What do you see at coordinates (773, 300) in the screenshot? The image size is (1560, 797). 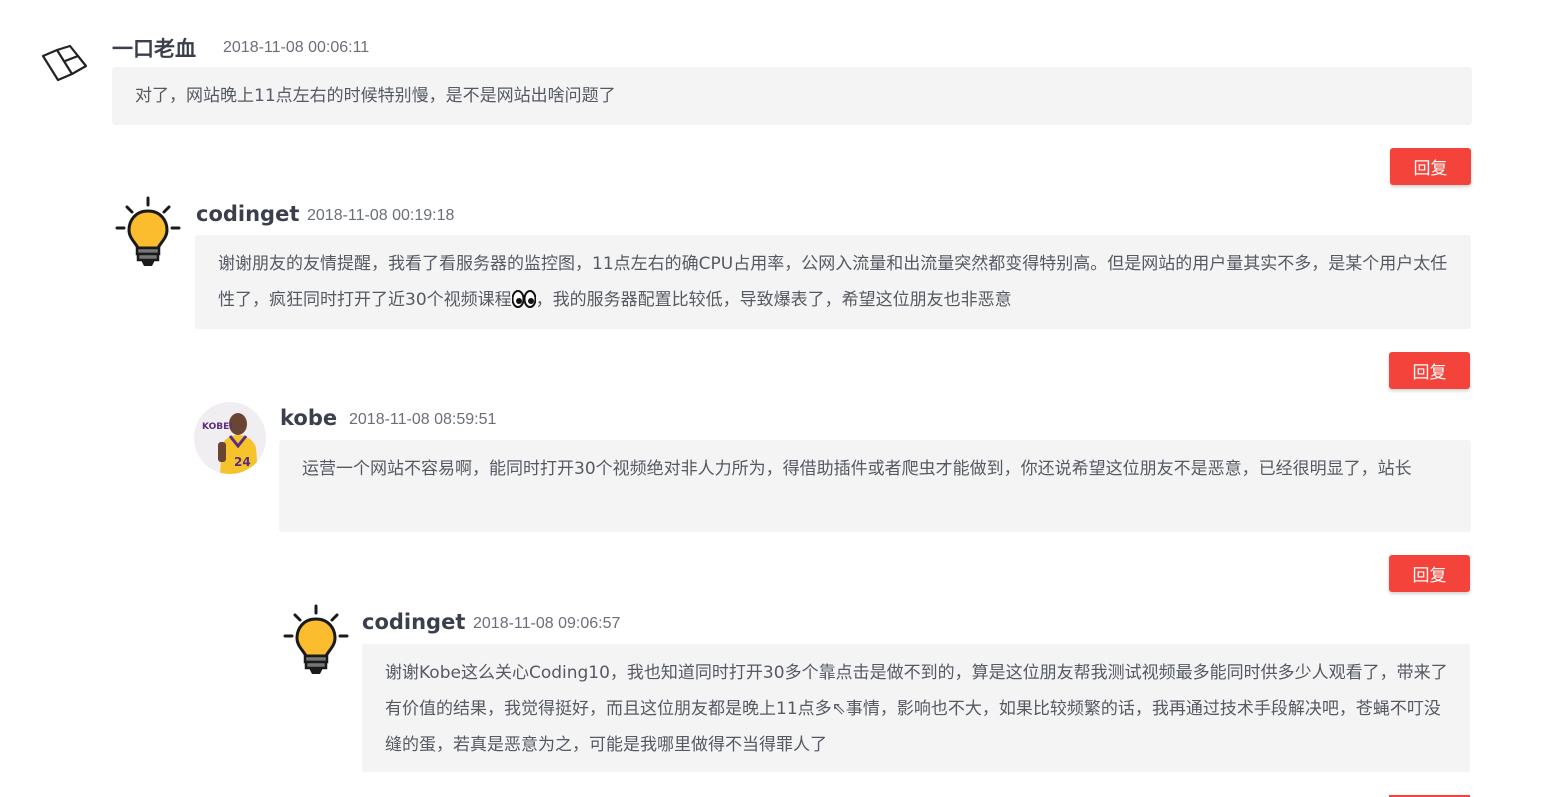 I see `comment-text-continued: ，我的服务器配置比较低，导致爆表了，希望这位朋友也非恶意` at bounding box center [773, 300].